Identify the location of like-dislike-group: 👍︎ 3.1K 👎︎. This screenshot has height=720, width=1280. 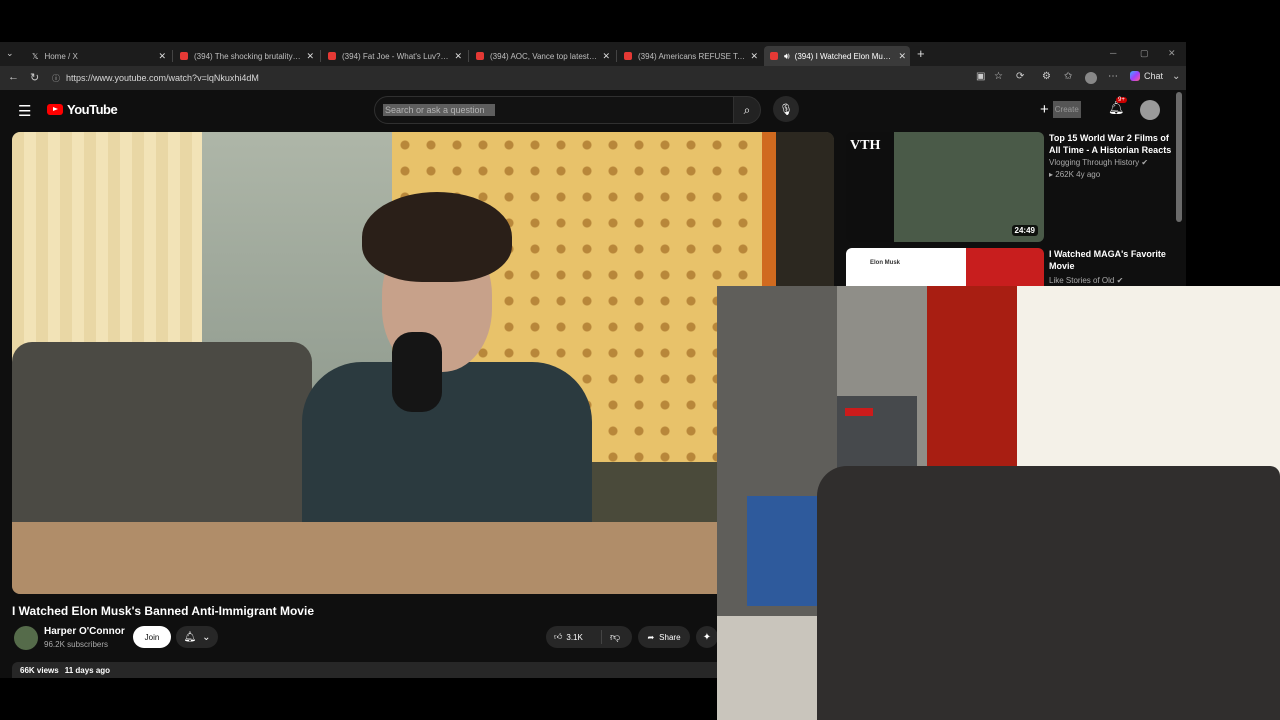
(589, 637).